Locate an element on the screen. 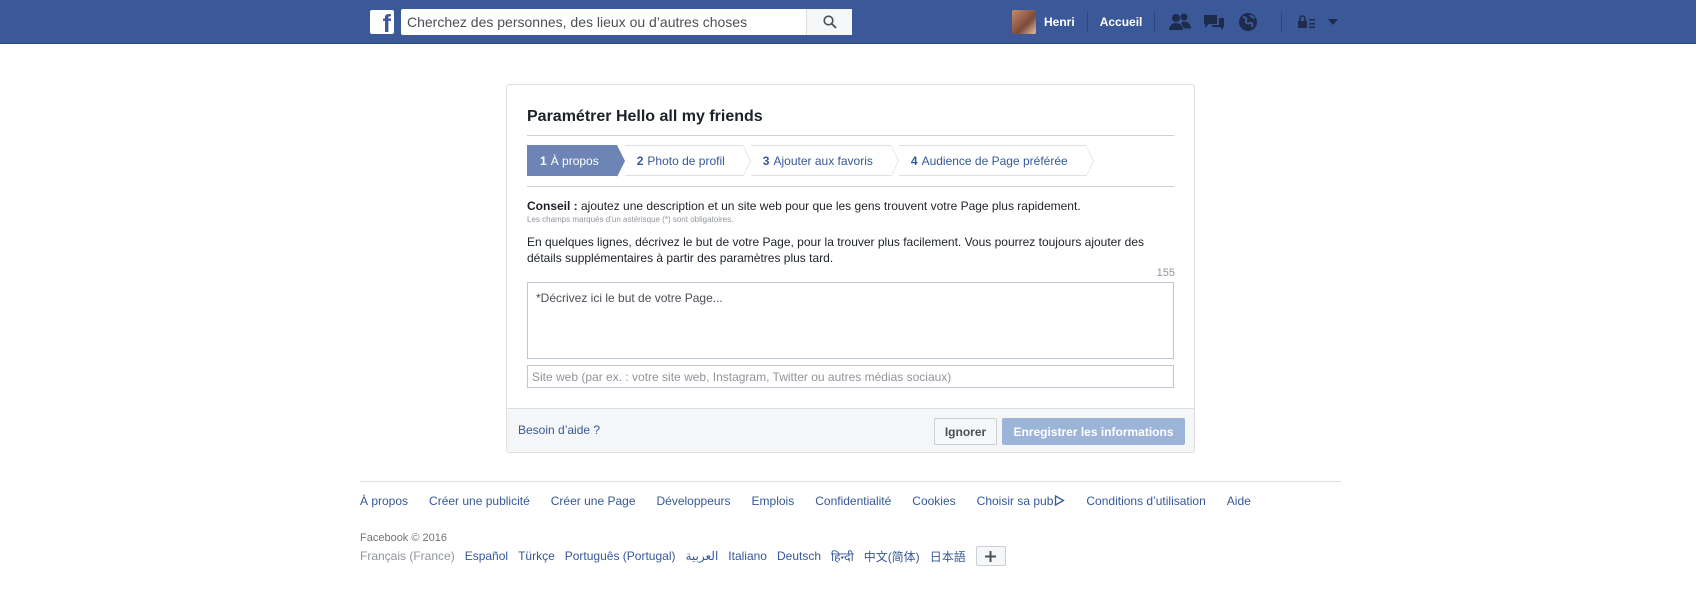  footer-link-help: Aide is located at coordinates (1239, 501).